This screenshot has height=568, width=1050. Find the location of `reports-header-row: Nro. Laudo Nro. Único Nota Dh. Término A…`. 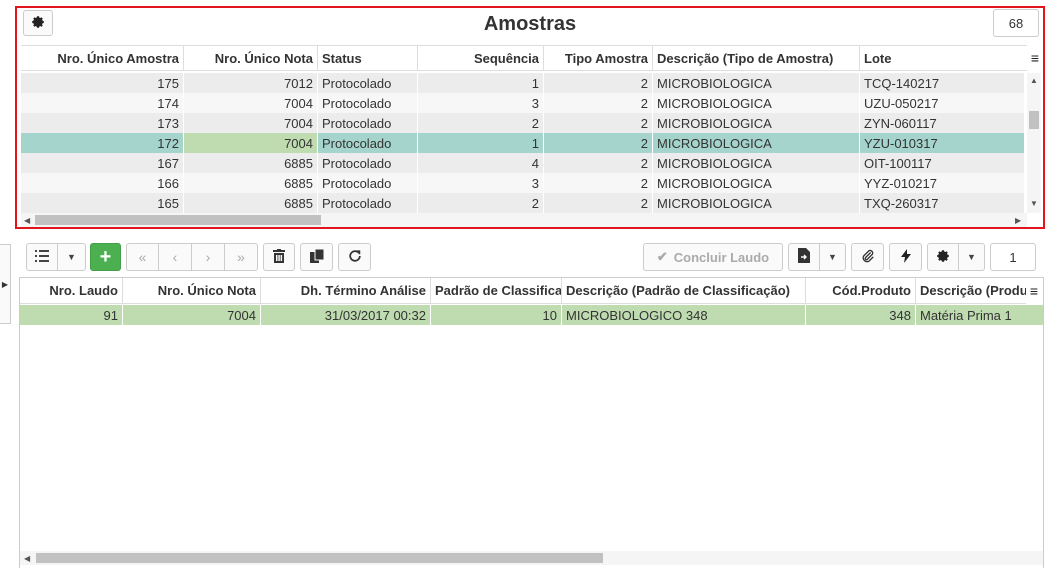

reports-header-row: Nro. Laudo Nro. Único Nota Dh. Término A… is located at coordinates (523, 291).